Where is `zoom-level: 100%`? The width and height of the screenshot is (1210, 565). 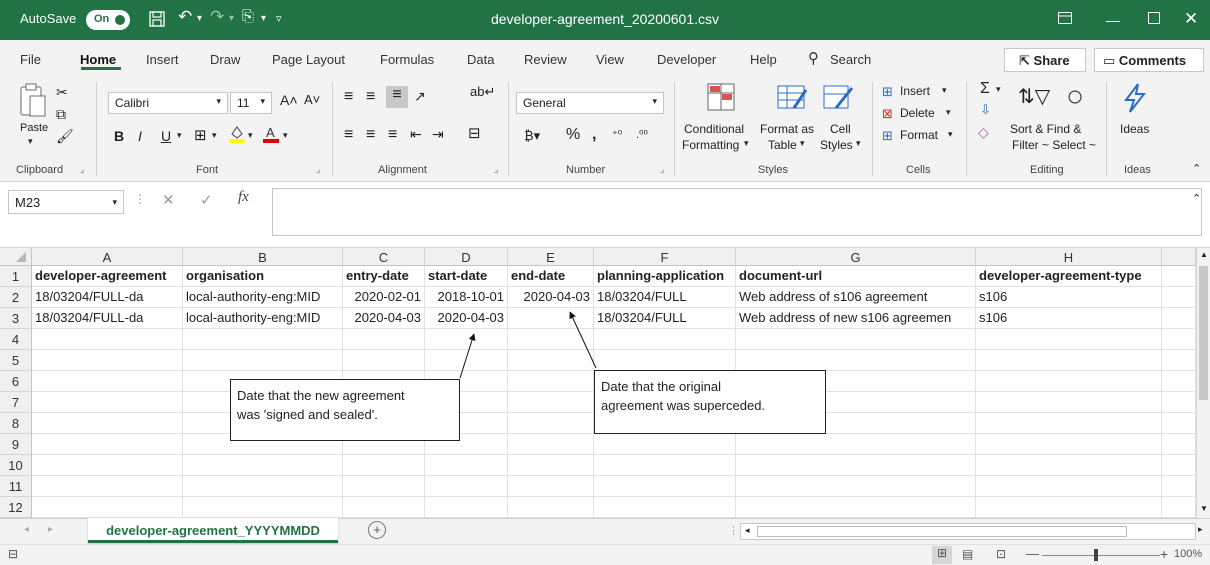
zoom-level: 100% is located at coordinates (1188, 554).